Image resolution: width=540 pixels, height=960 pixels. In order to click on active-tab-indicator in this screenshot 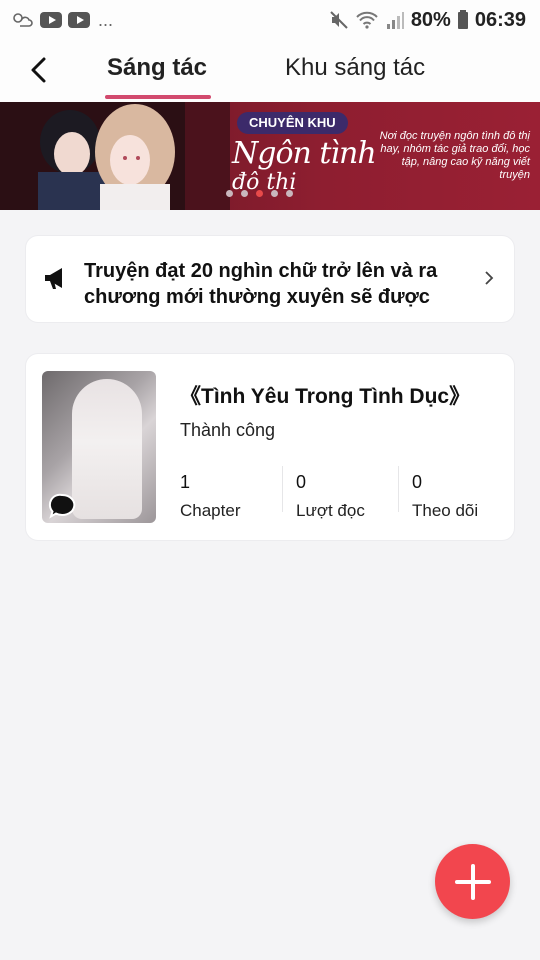, I will do `click(158, 97)`.